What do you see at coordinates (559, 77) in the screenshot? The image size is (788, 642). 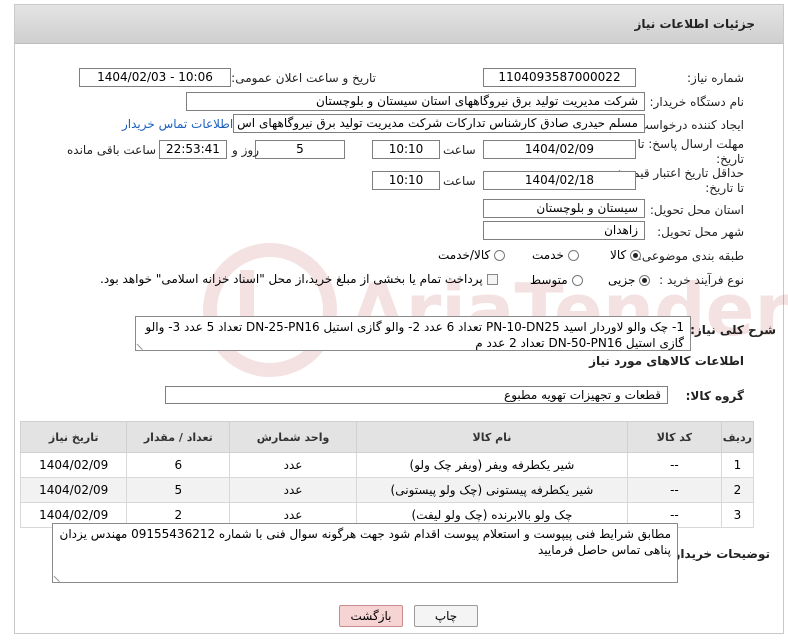 I see `need-number-field: 1104093587000022` at bounding box center [559, 77].